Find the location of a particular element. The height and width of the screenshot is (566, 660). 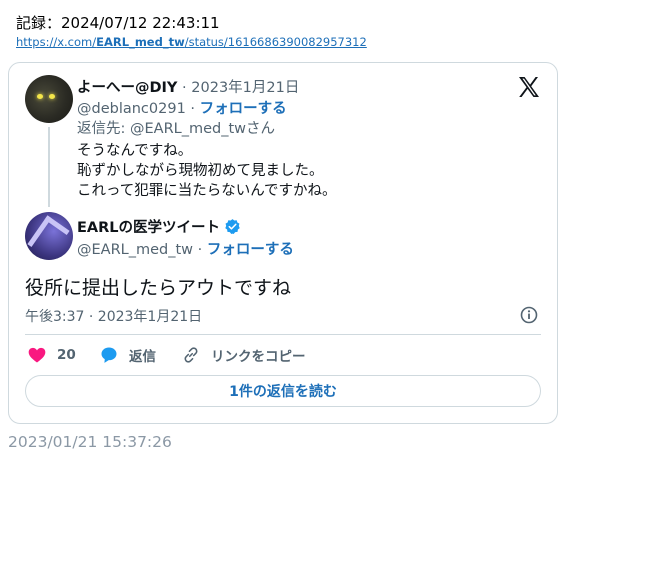

like-count: 20 is located at coordinates (66, 355).